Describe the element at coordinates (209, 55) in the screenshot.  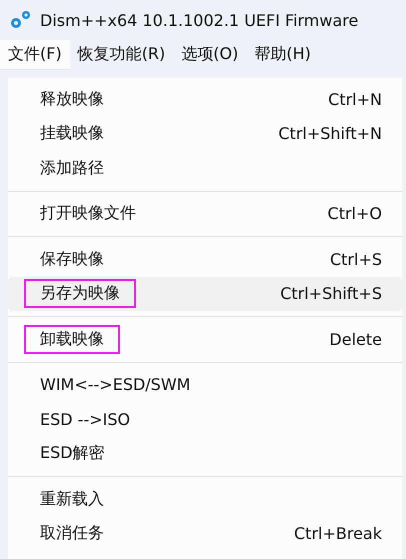
I see `menu-title: 选项(O)` at that location.